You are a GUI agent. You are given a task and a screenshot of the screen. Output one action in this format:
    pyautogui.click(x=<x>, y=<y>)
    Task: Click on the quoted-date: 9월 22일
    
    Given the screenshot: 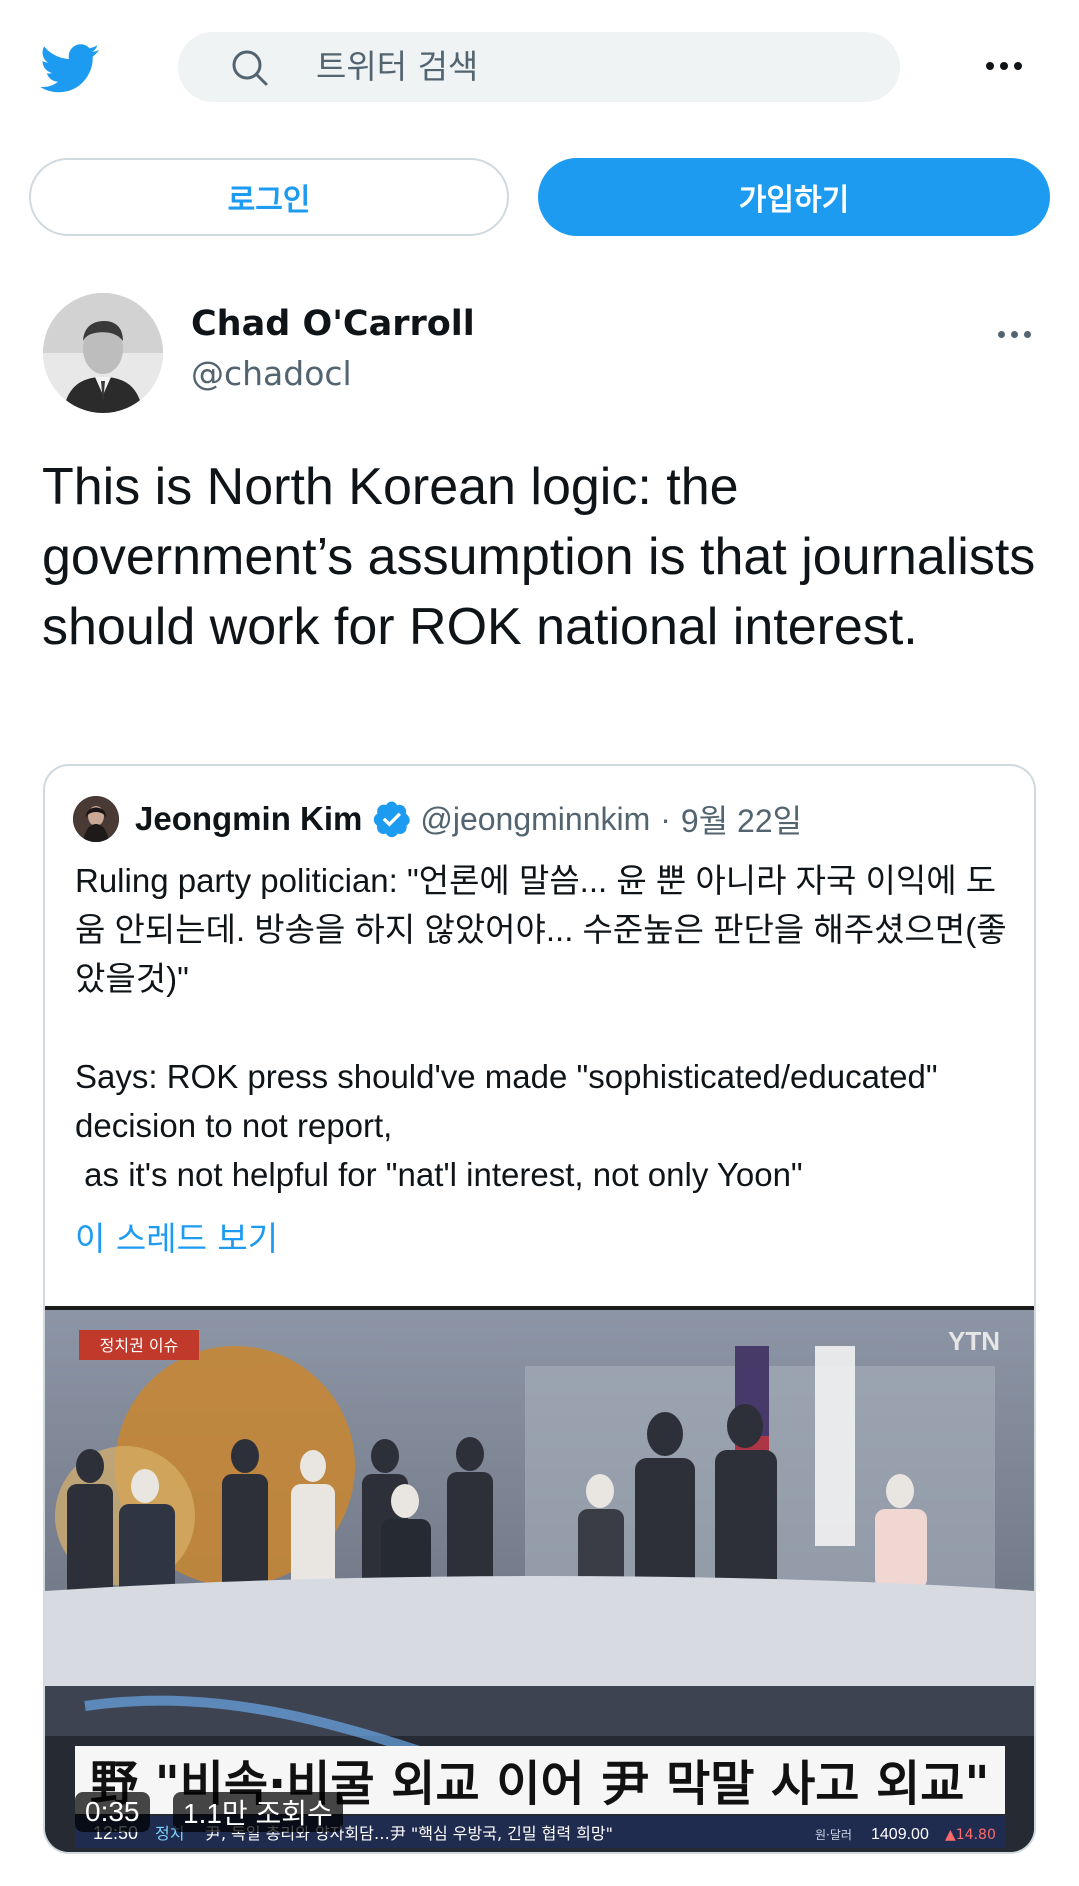 What is the action you would take?
    pyautogui.click(x=741, y=819)
    